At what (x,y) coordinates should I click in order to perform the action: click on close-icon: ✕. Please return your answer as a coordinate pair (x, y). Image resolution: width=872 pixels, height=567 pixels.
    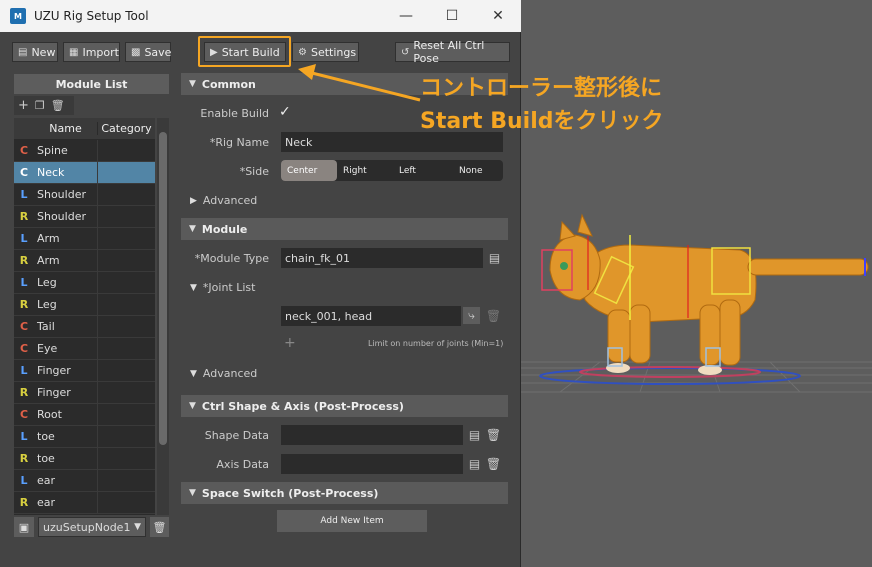
    Looking at the image, I should click on (498, 16).